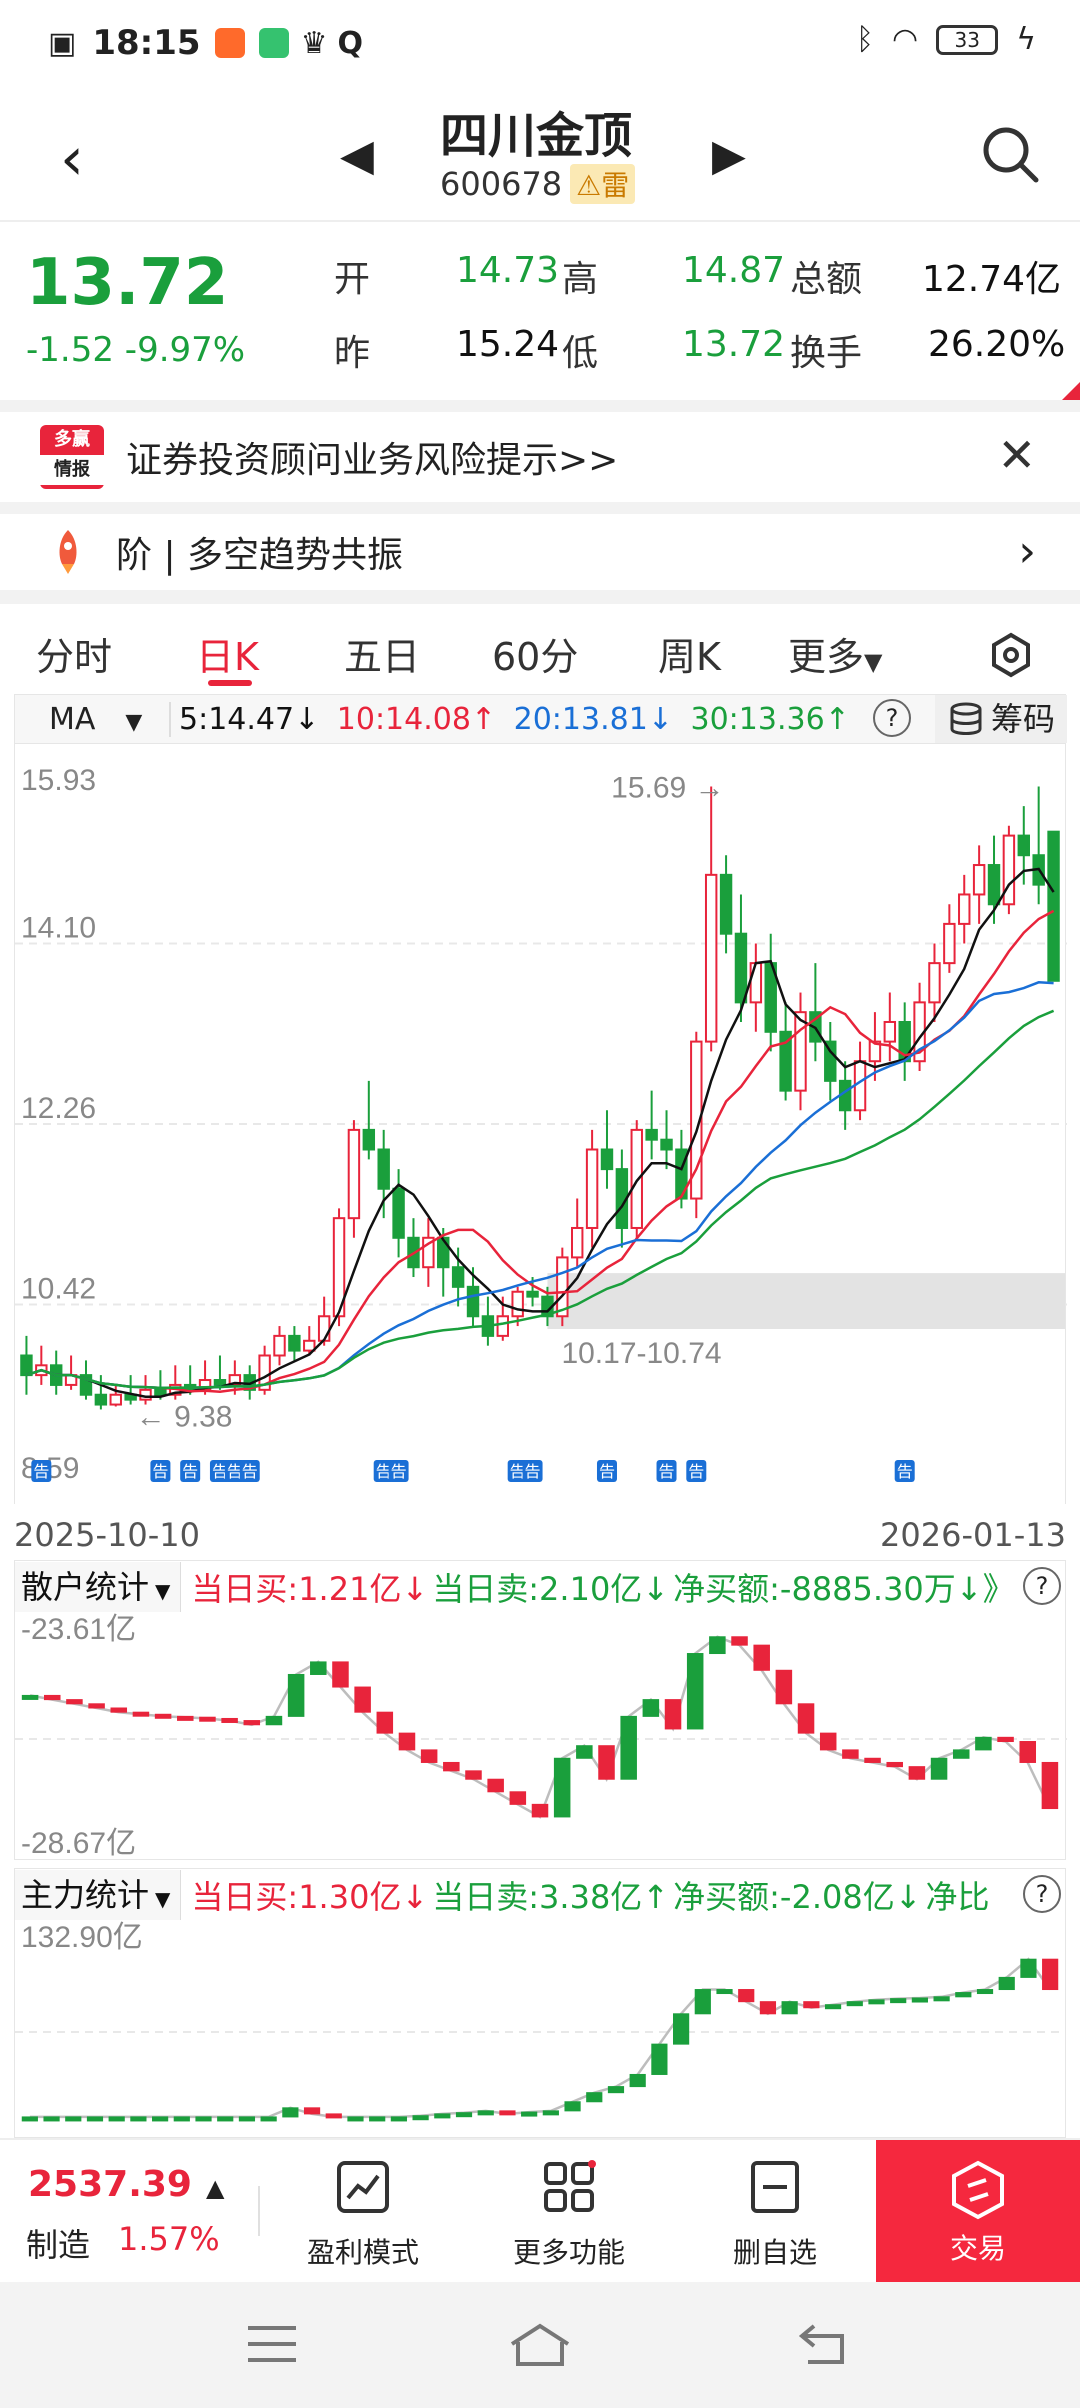  I want to click on tab-60min: 60分, so click(535, 653).